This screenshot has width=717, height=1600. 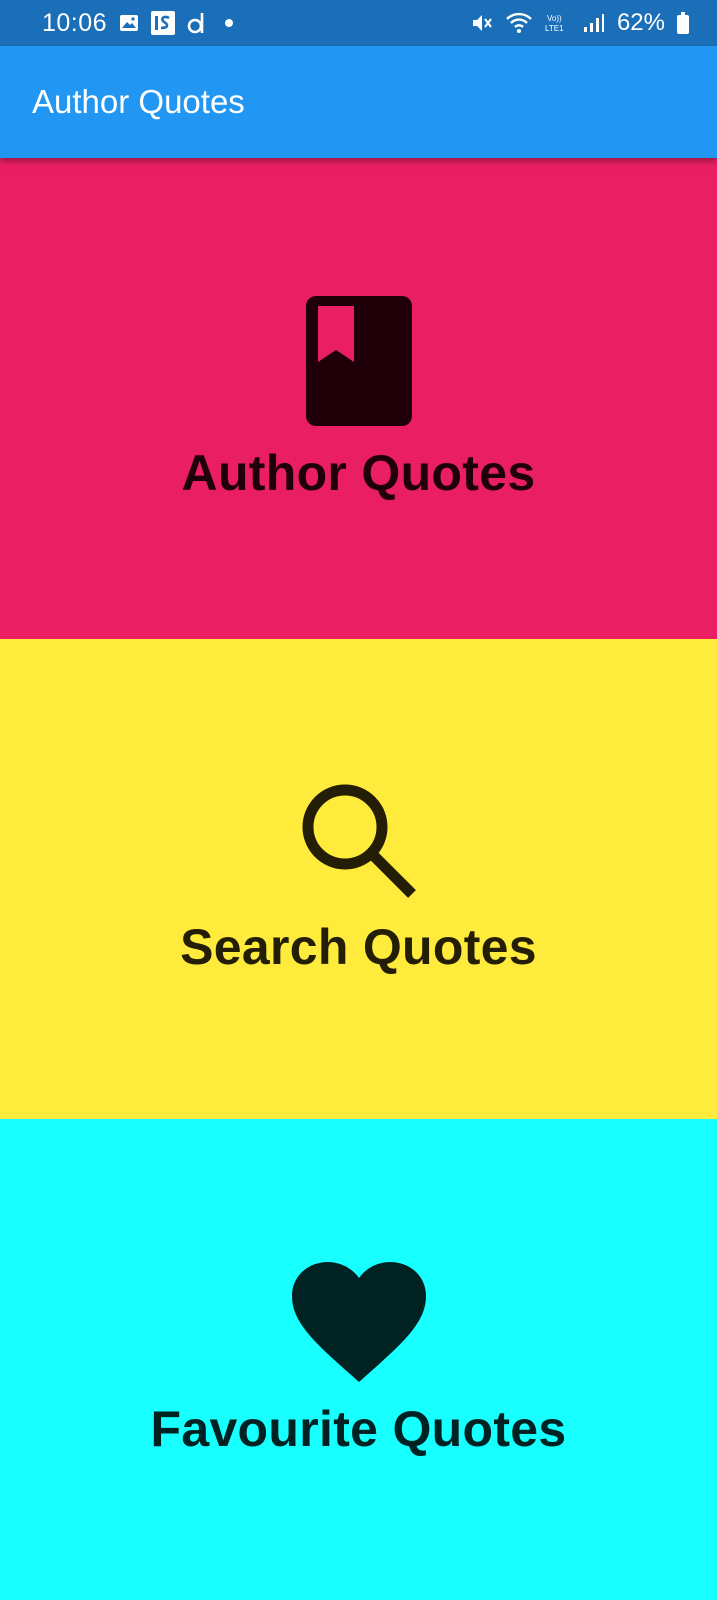 What do you see at coordinates (75, 22) in the screenshot?
I see `status-time: 10:06` at bounding box center [75, 22].